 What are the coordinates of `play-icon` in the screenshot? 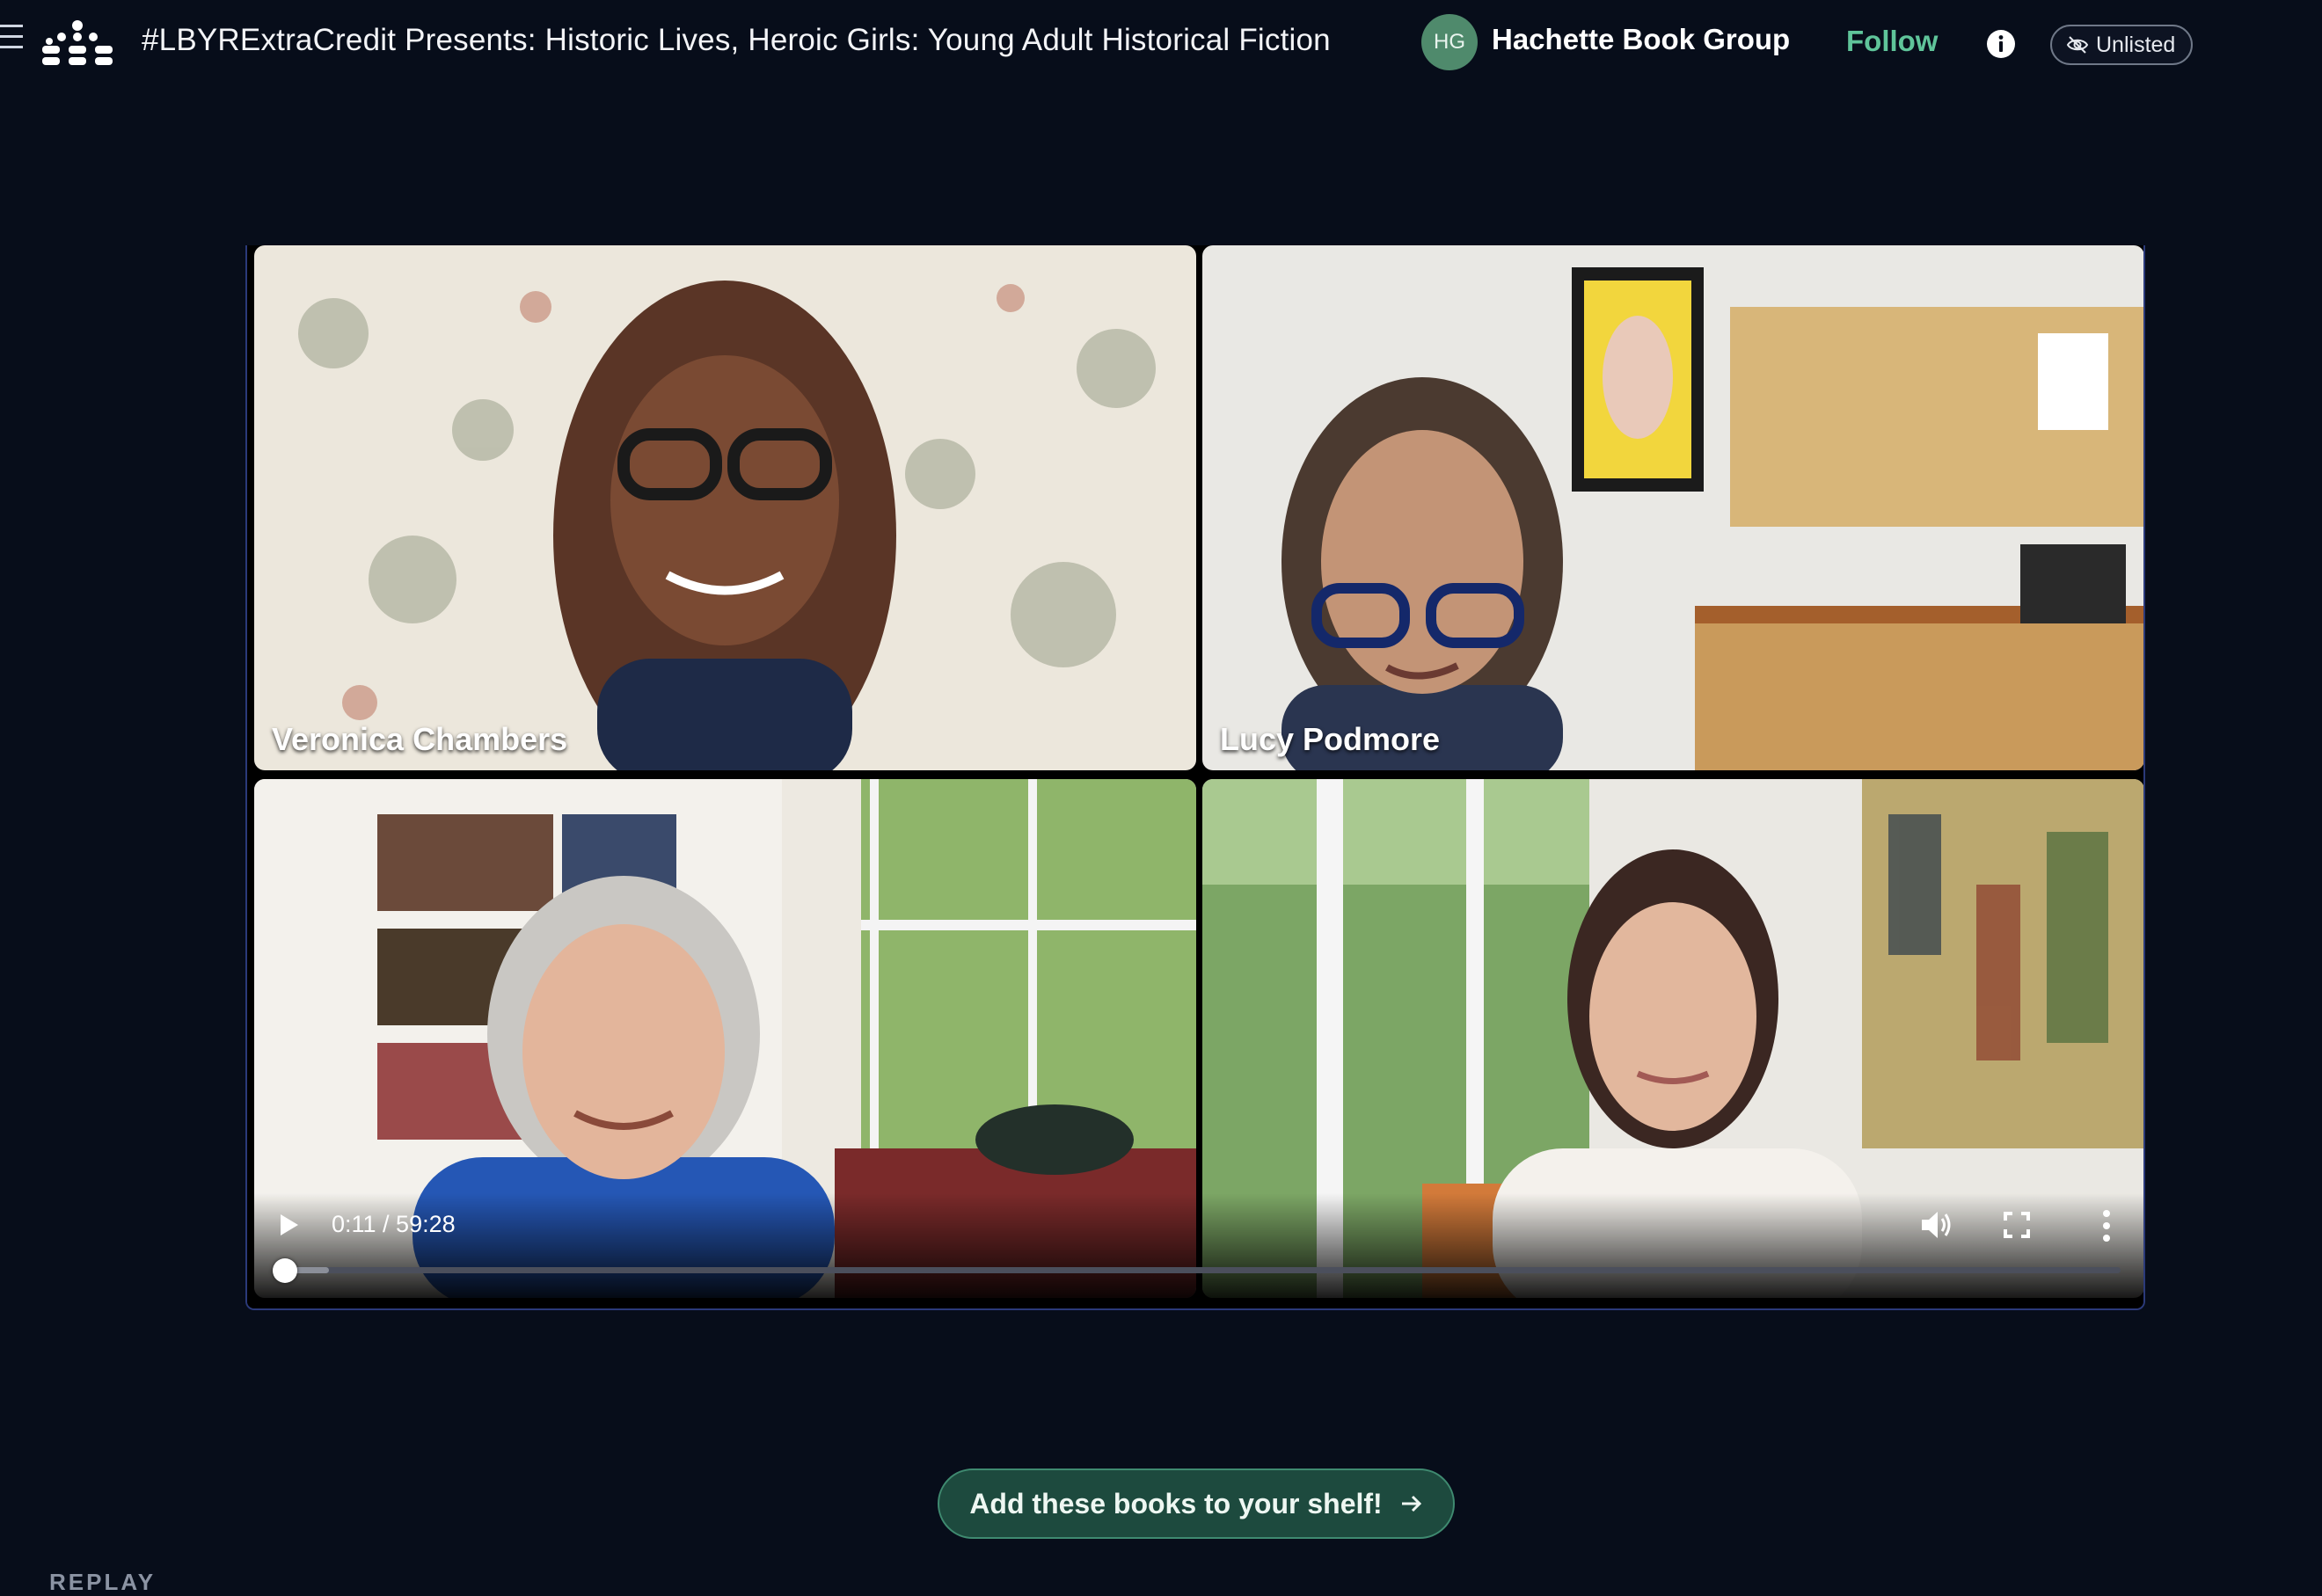 It's located at (289, 1225).